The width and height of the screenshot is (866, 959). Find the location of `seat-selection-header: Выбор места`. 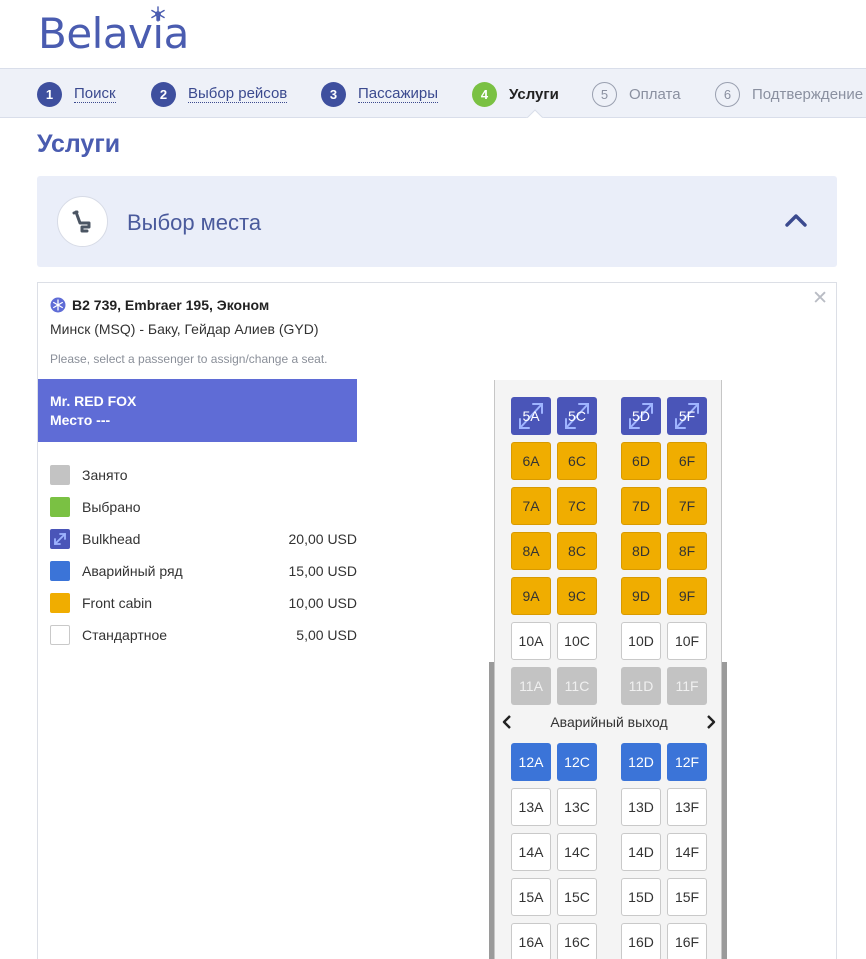

seat-selection-header: Выбор места is located at coordinates (437, 221).